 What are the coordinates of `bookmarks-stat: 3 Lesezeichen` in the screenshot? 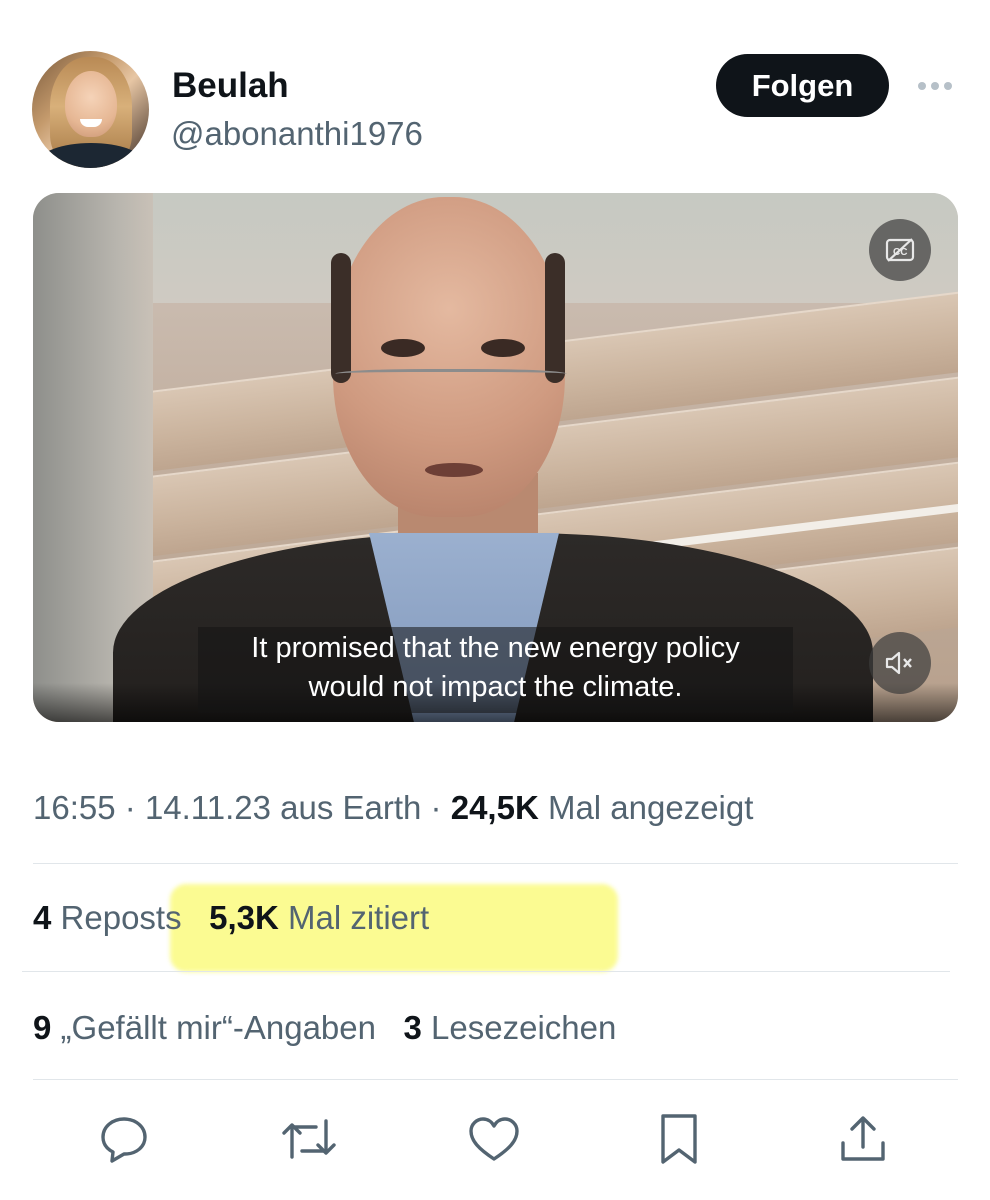 It's located at (510, 1027).